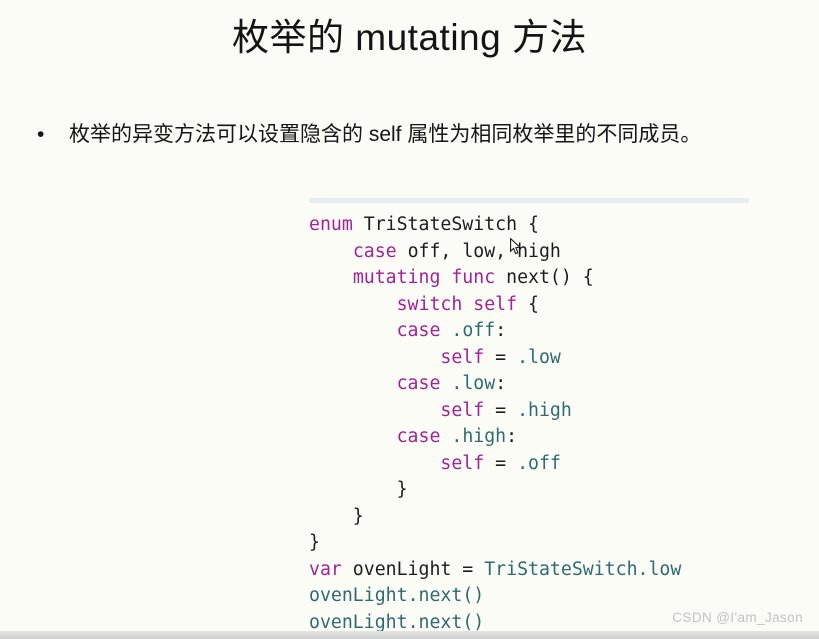  Describe the element at coordinates (331, 224) in the screenshot. I see `code-token: enum` at that location.